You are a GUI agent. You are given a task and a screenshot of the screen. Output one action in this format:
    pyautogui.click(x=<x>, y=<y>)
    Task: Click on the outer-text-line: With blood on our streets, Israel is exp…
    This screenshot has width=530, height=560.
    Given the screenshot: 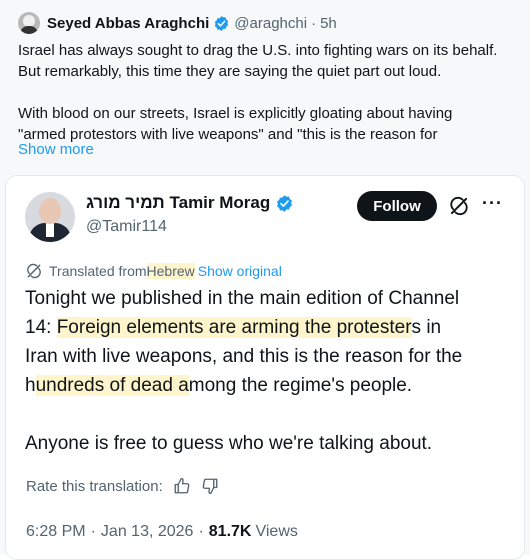 What is the action you would take?
    pyautogui.click(x=235, y=113)
    